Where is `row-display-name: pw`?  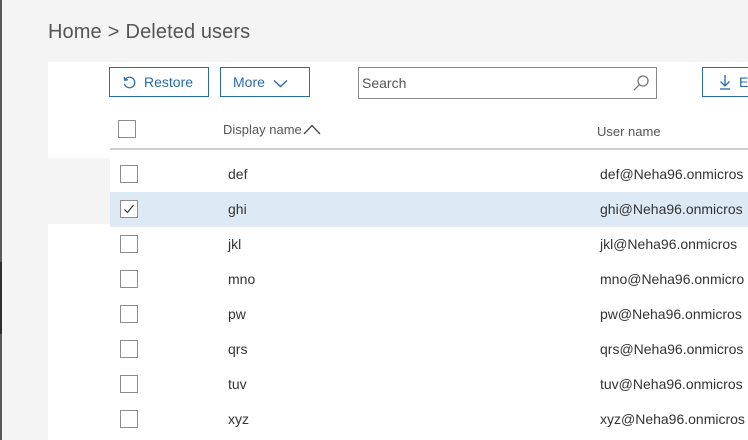 row-display-name: pw is located at coordinates (237, 314).